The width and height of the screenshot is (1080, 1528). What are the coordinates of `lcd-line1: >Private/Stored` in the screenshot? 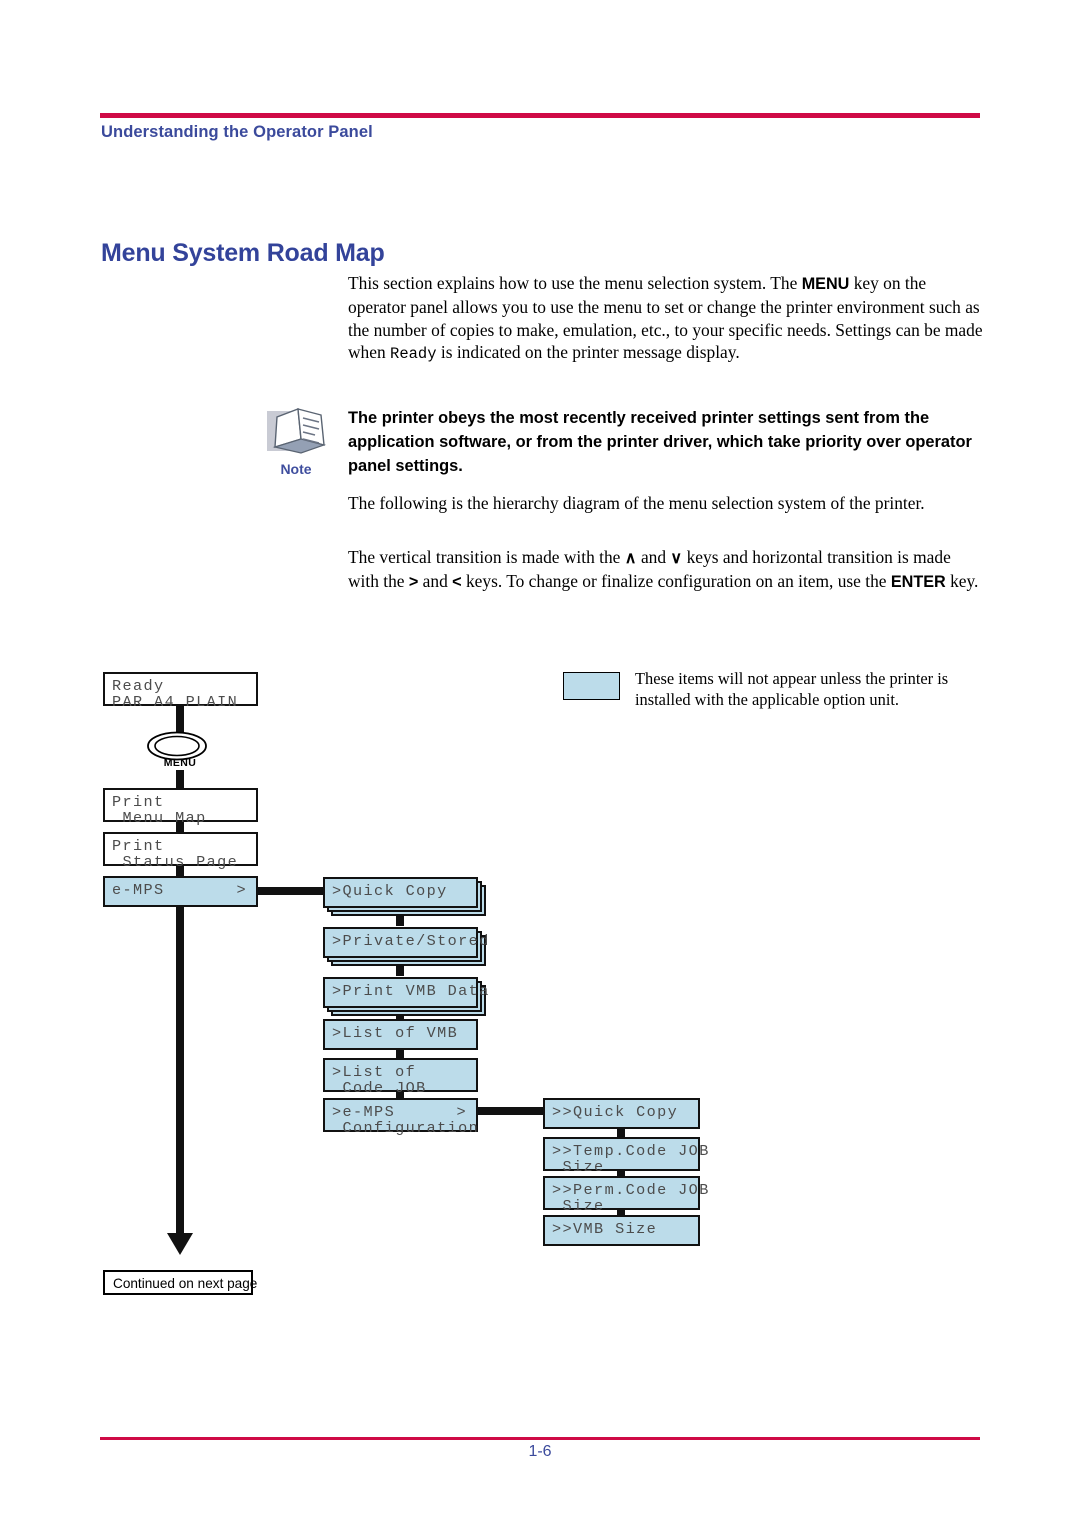 It's located at (411, 941).